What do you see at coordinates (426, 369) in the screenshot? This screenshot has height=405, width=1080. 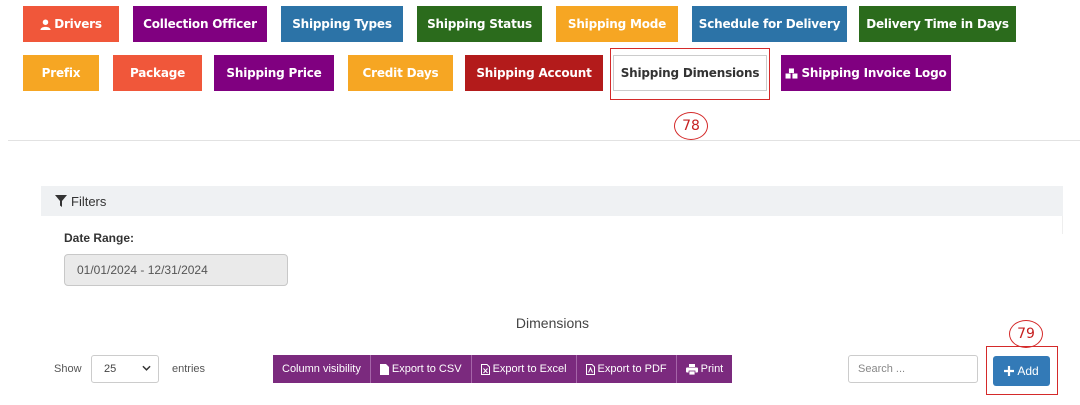 I see `button-label: Export to CSV` at bounding box center [426, 369].